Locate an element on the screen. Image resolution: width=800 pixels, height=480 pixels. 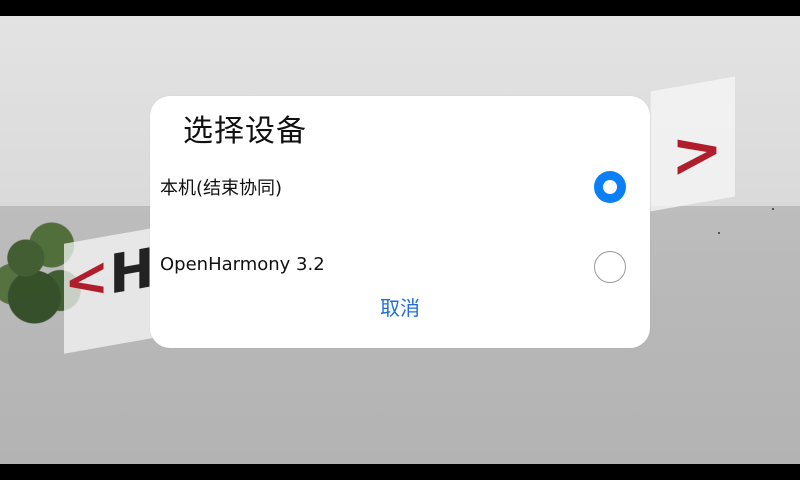
option-local-device-label: 本机(结束协同) is located at coordinates (221, 188).